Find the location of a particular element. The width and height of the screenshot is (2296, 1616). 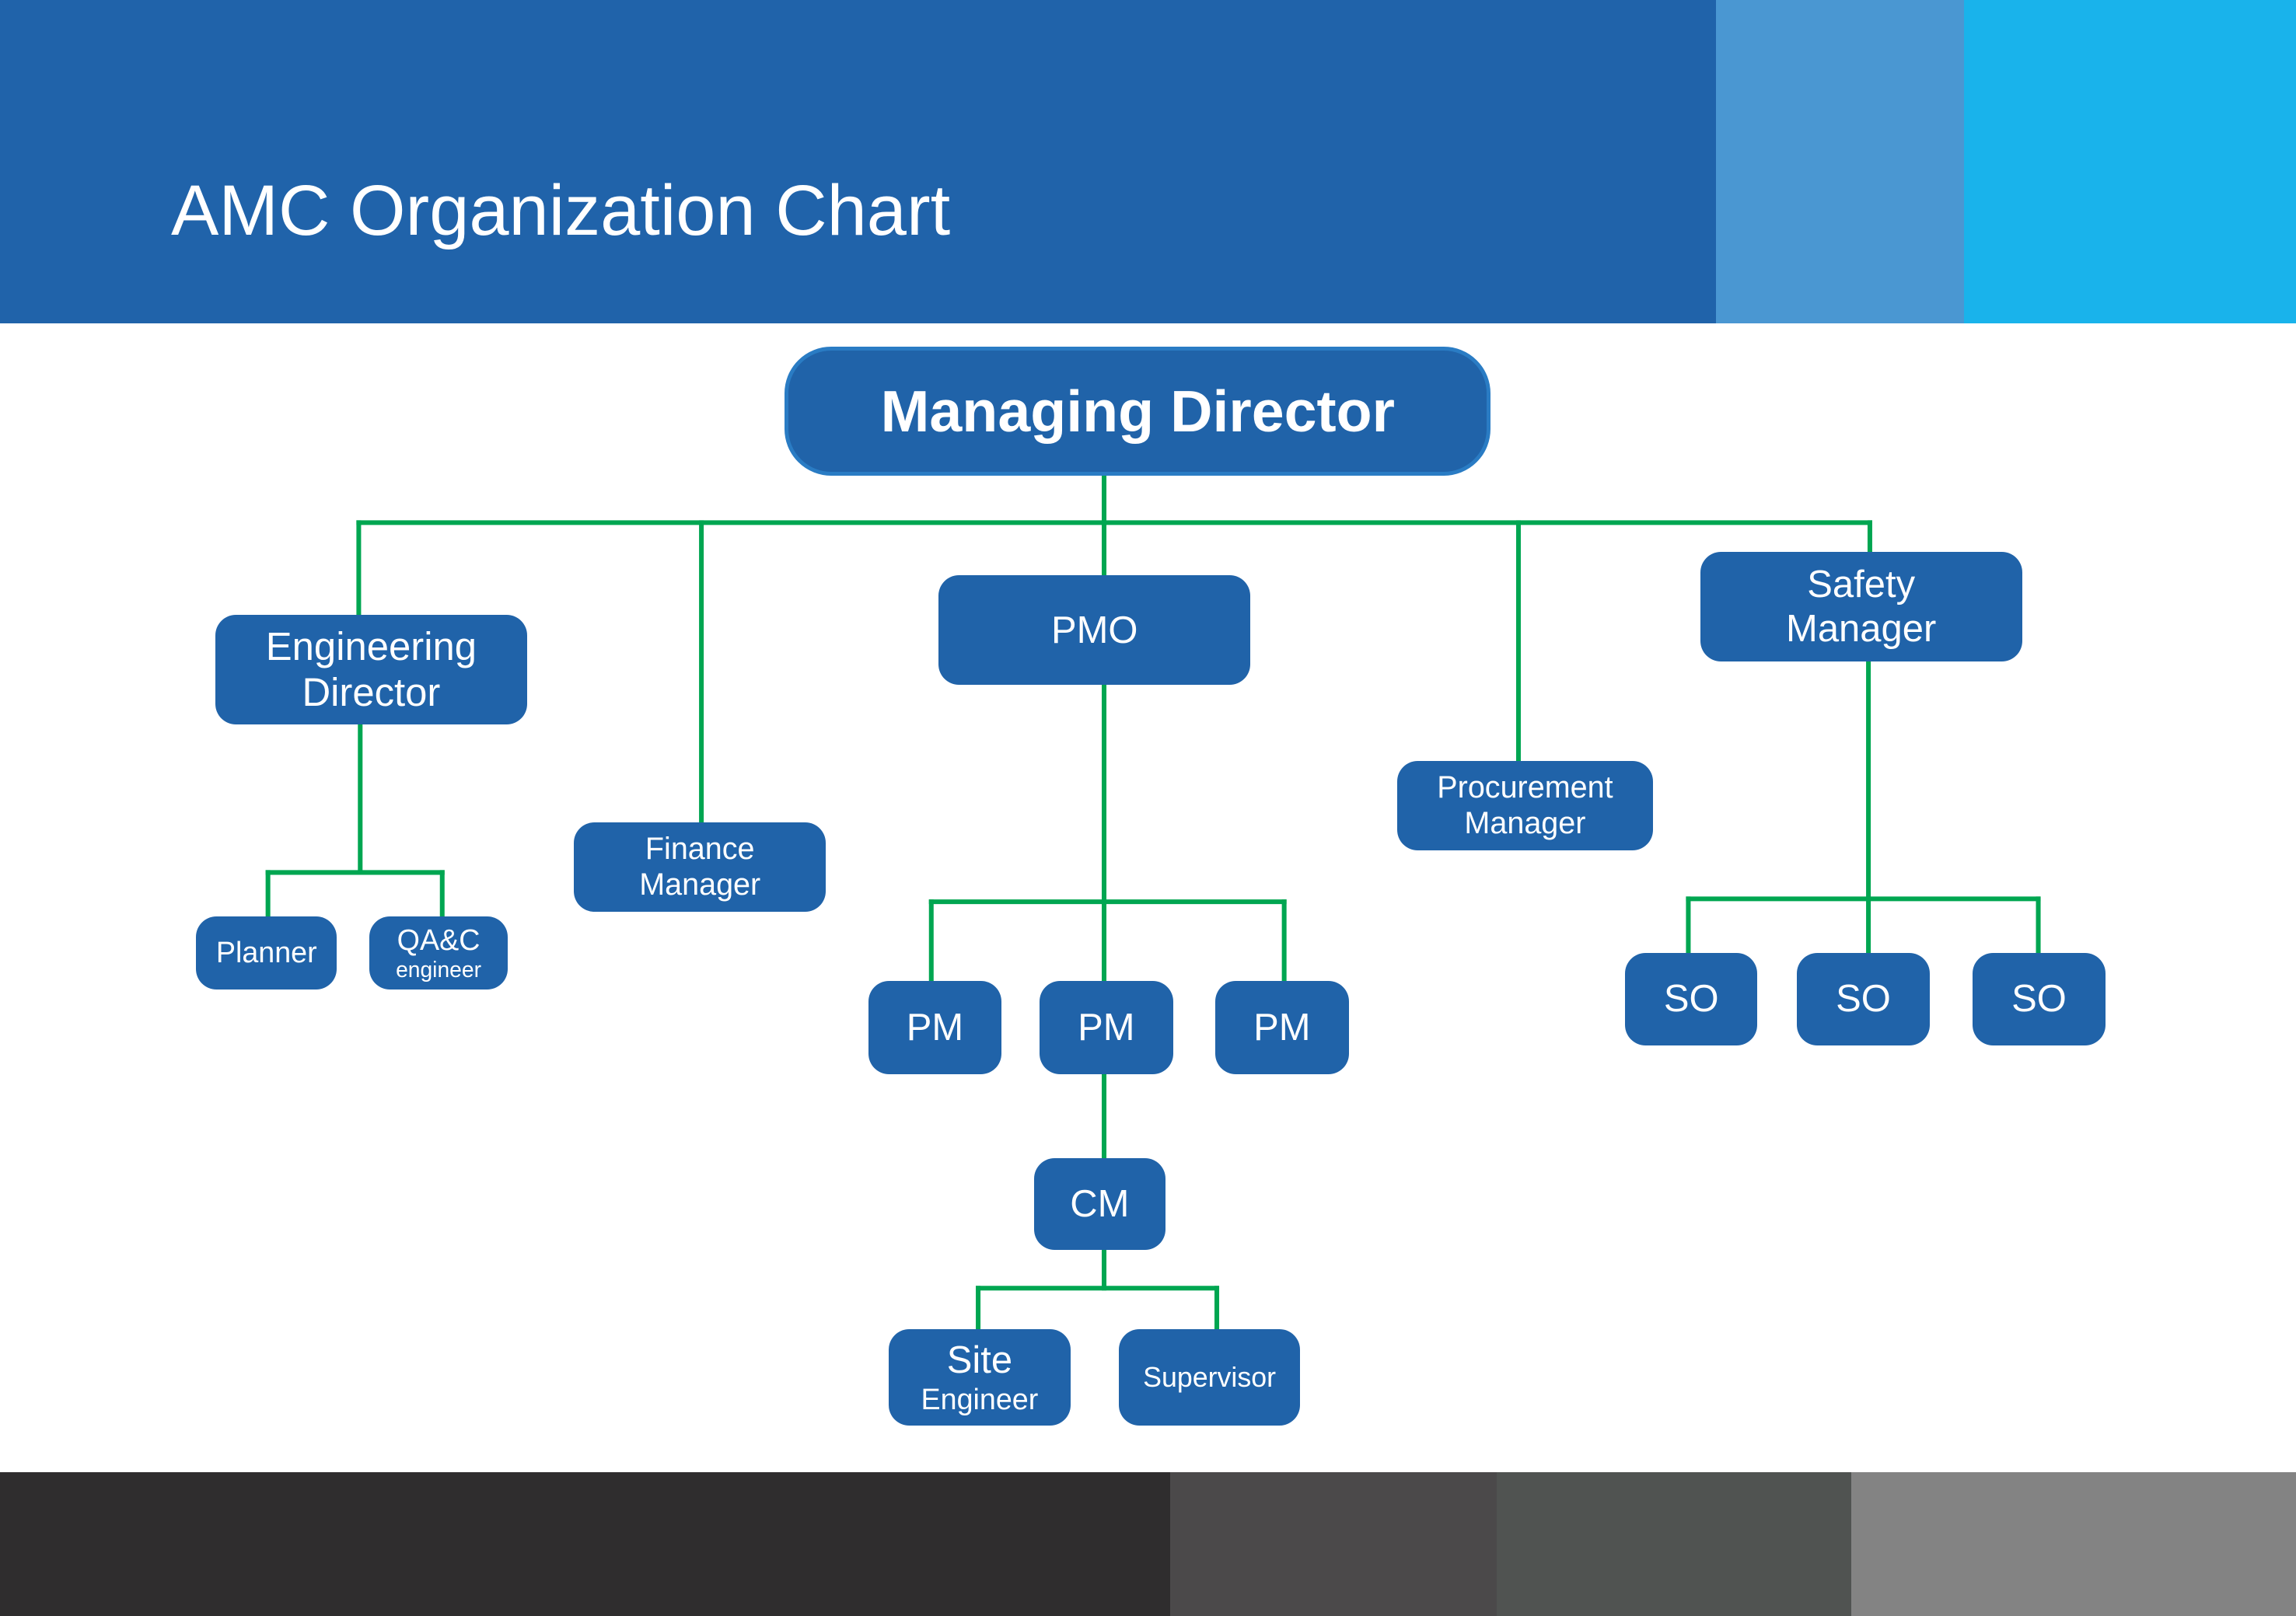

footer-band is located at coordinates (1148, 1544).